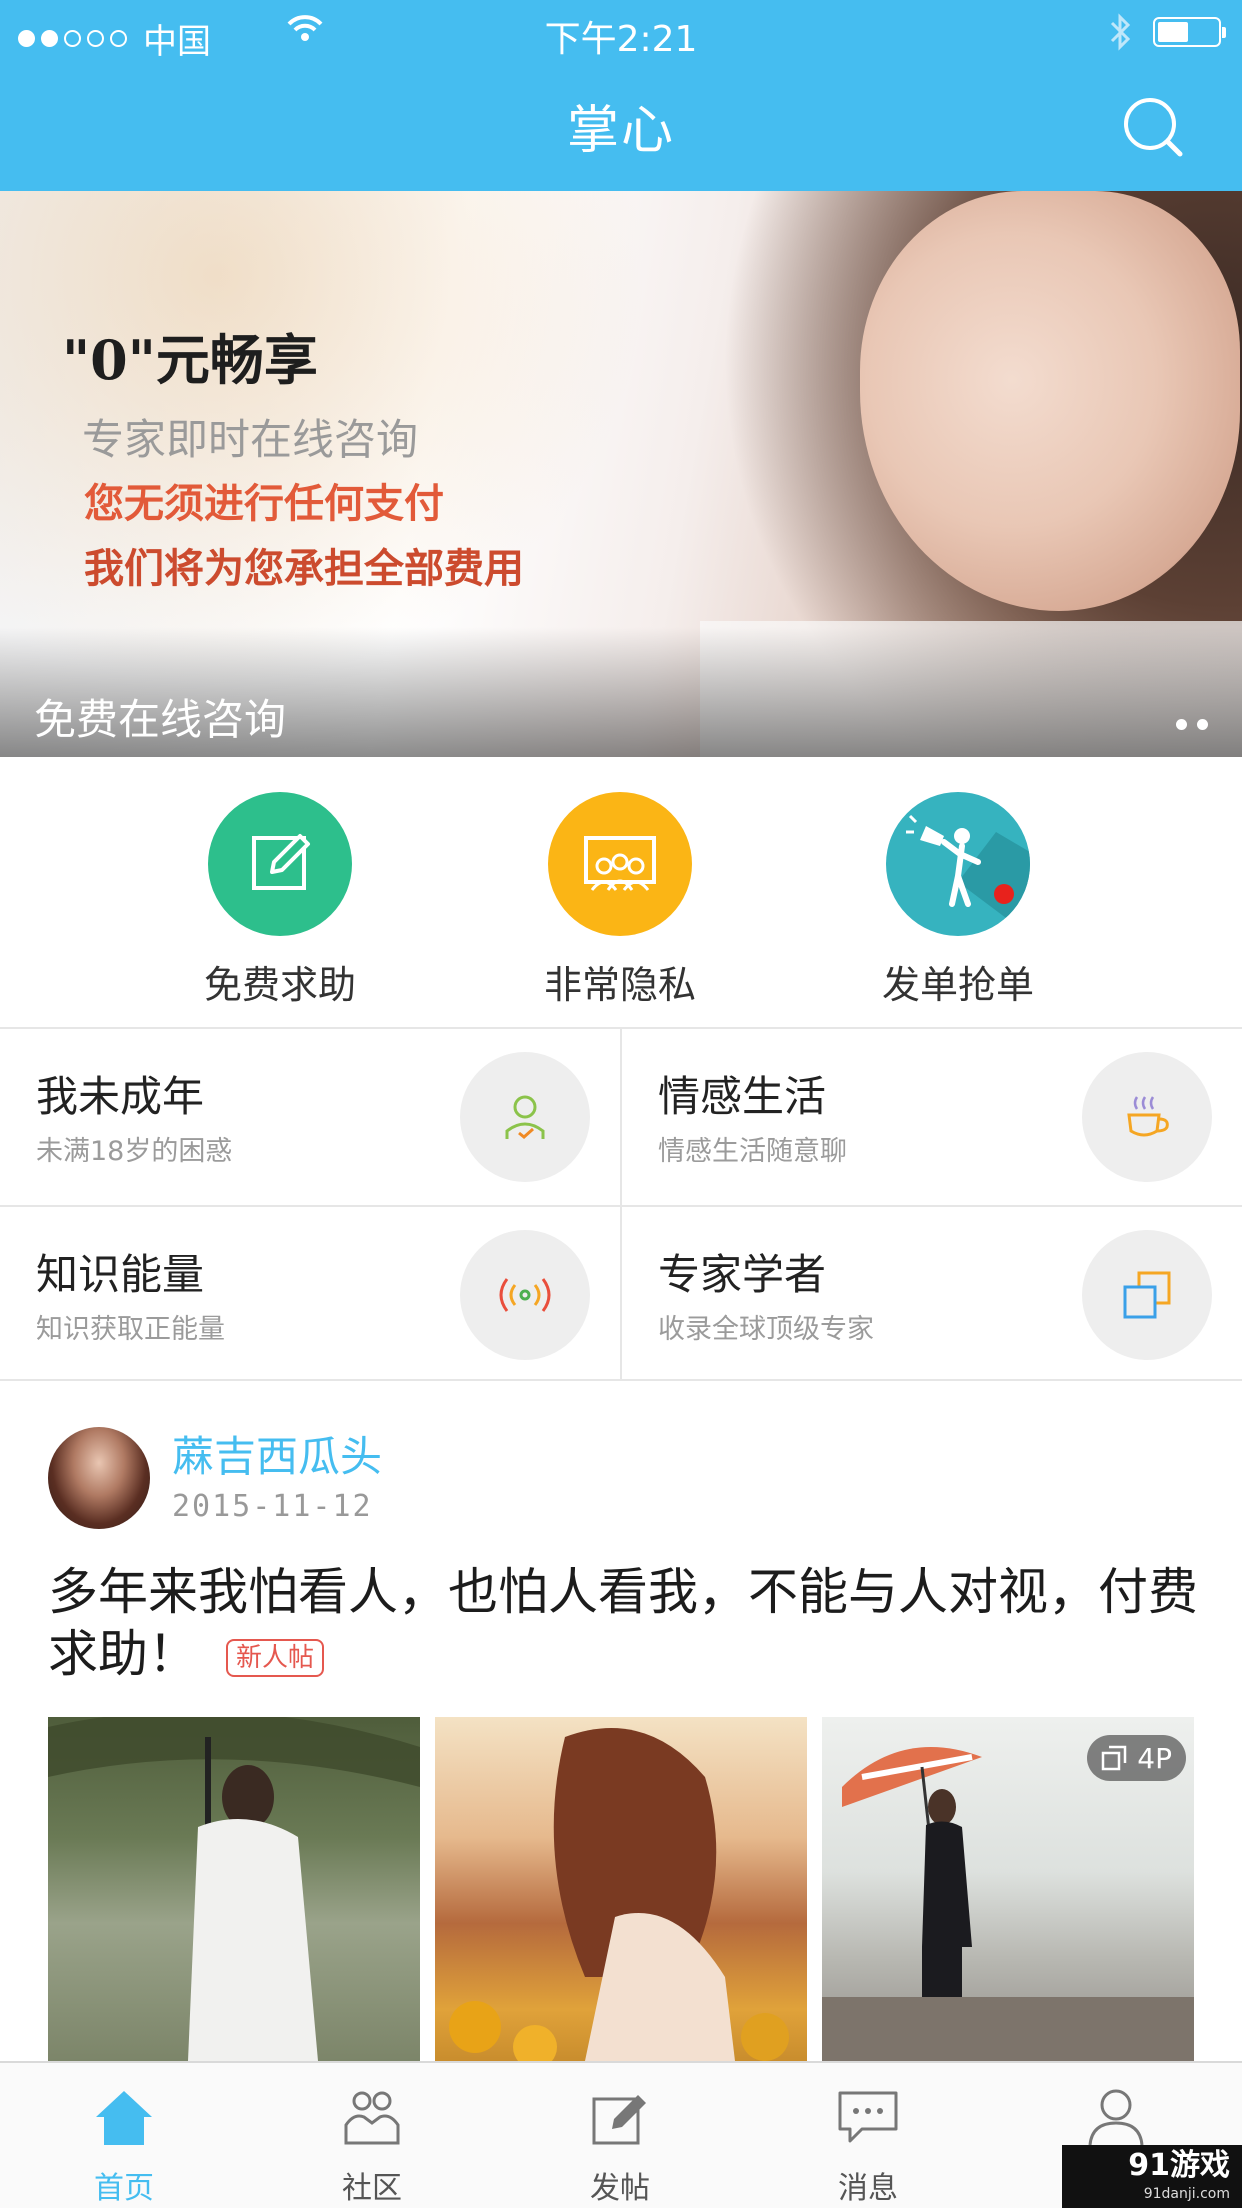 The width and height of the screenshot is (1242, 2208). I want to click on search-icon, so click(1153, 127).